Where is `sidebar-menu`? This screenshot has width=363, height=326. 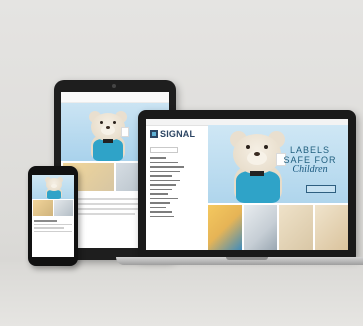
sidebar-menu is located at coordinates (179, 187).